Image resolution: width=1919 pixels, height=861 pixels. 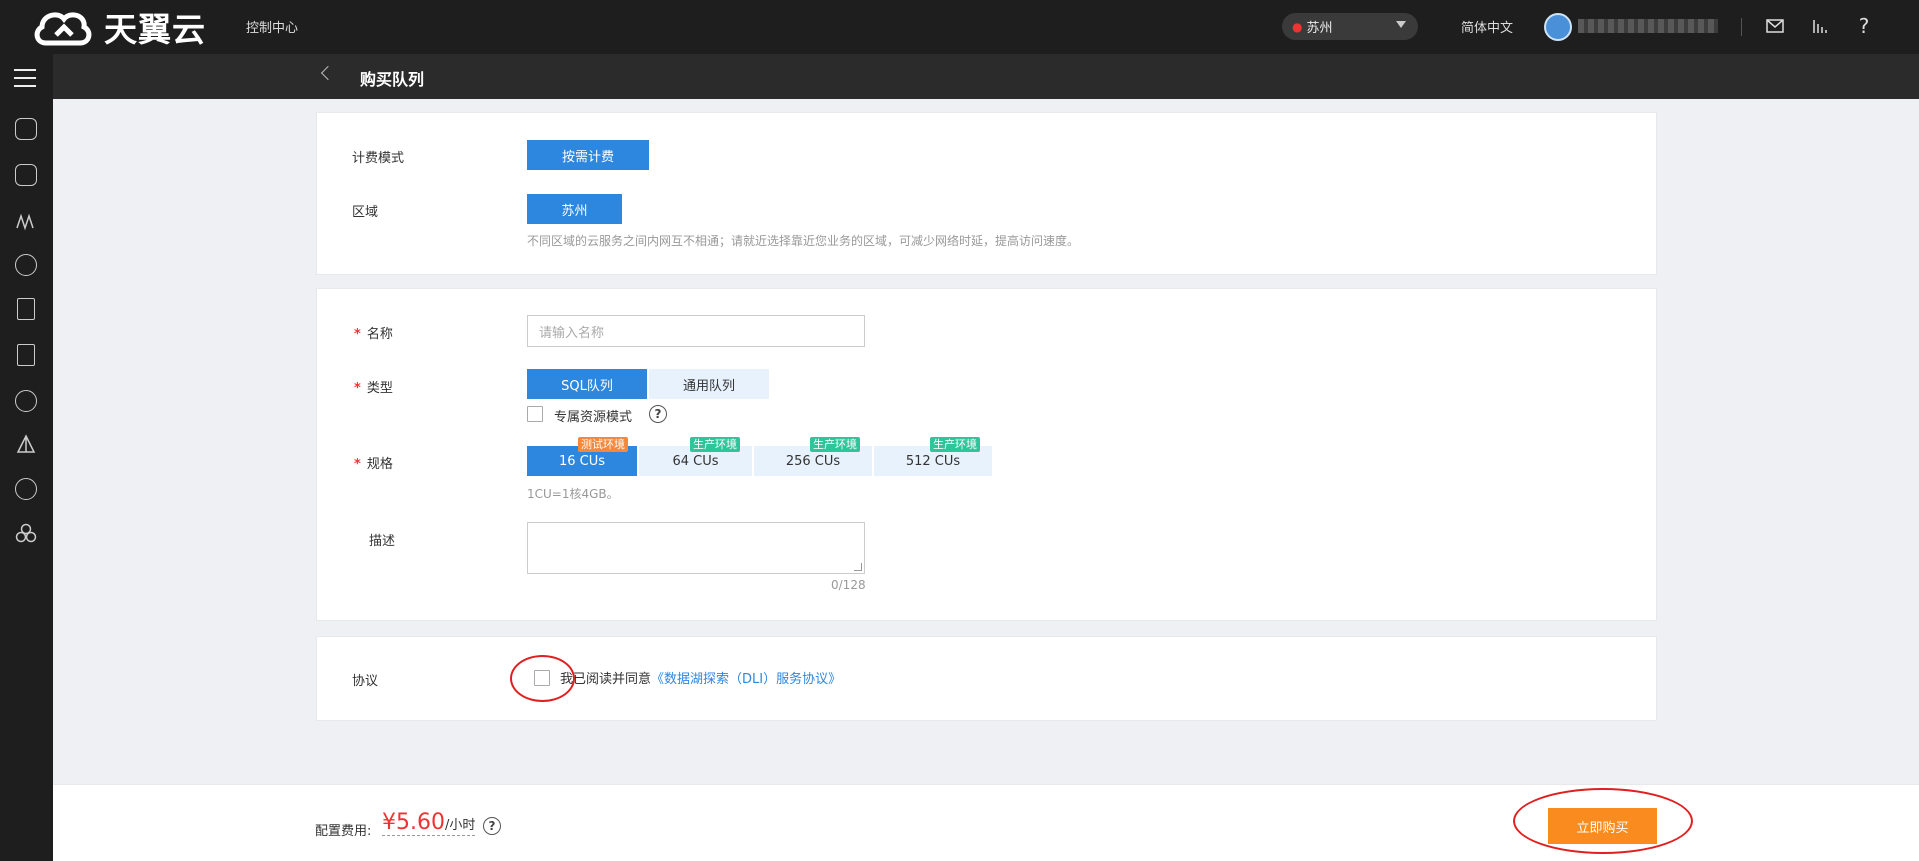 I want to click on region-label: 区域, so click(x=365, y=212).